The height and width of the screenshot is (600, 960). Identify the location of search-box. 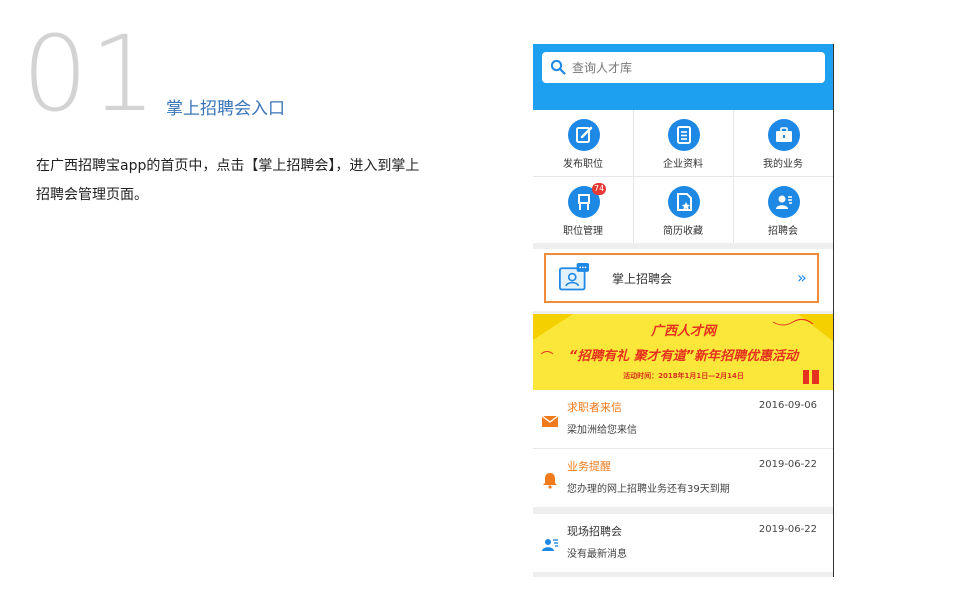
(683, 67).